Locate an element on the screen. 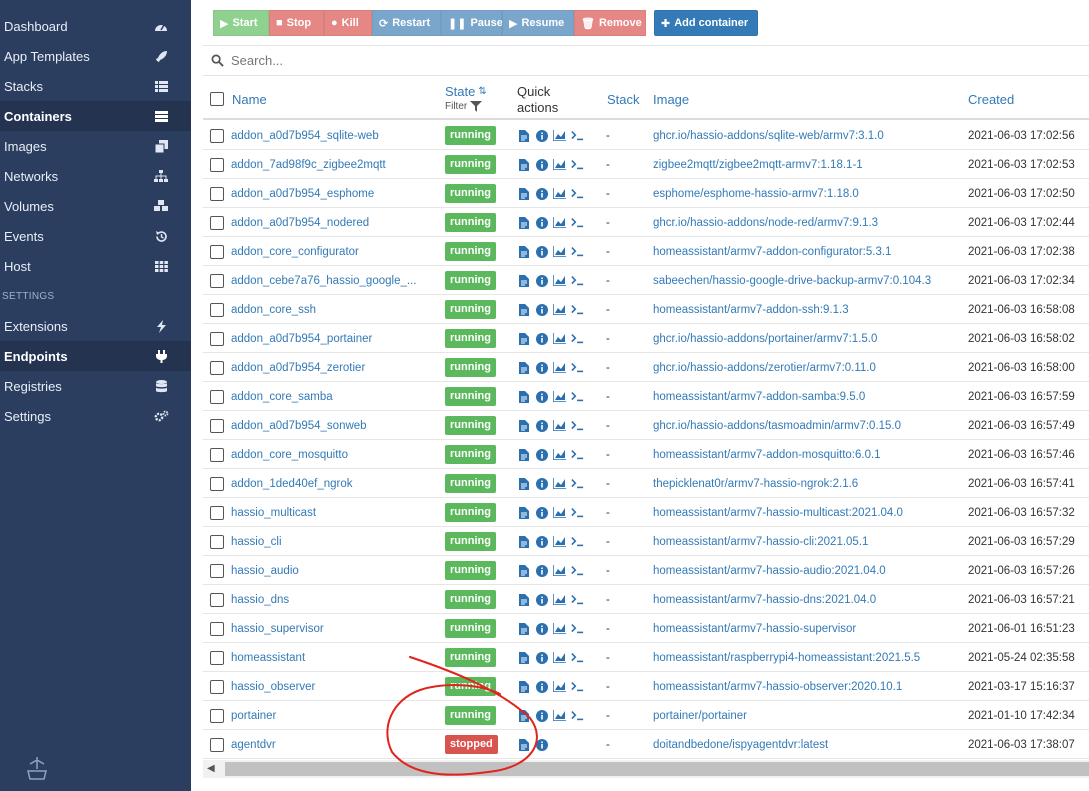  sidebar-item-registries: Registries is located at coordinates (95, 386).